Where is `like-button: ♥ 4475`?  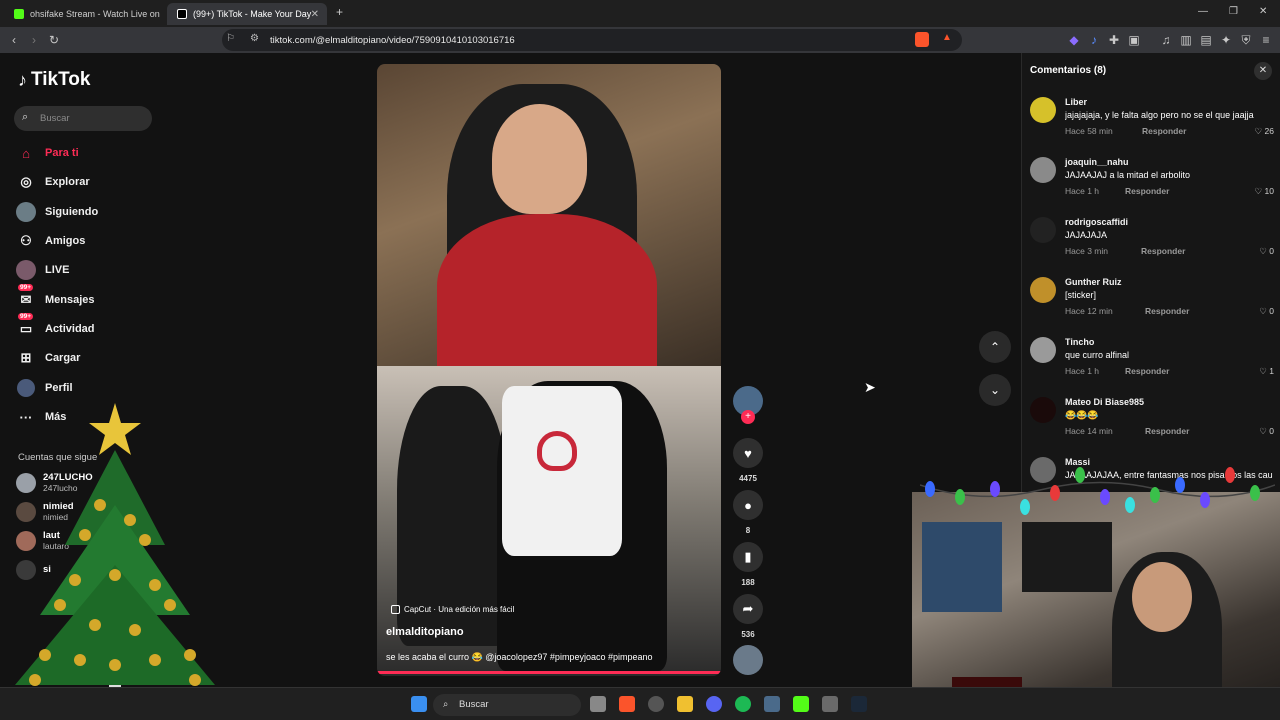
like-button: ♥ 4475 is located at coordinates (748, 460).